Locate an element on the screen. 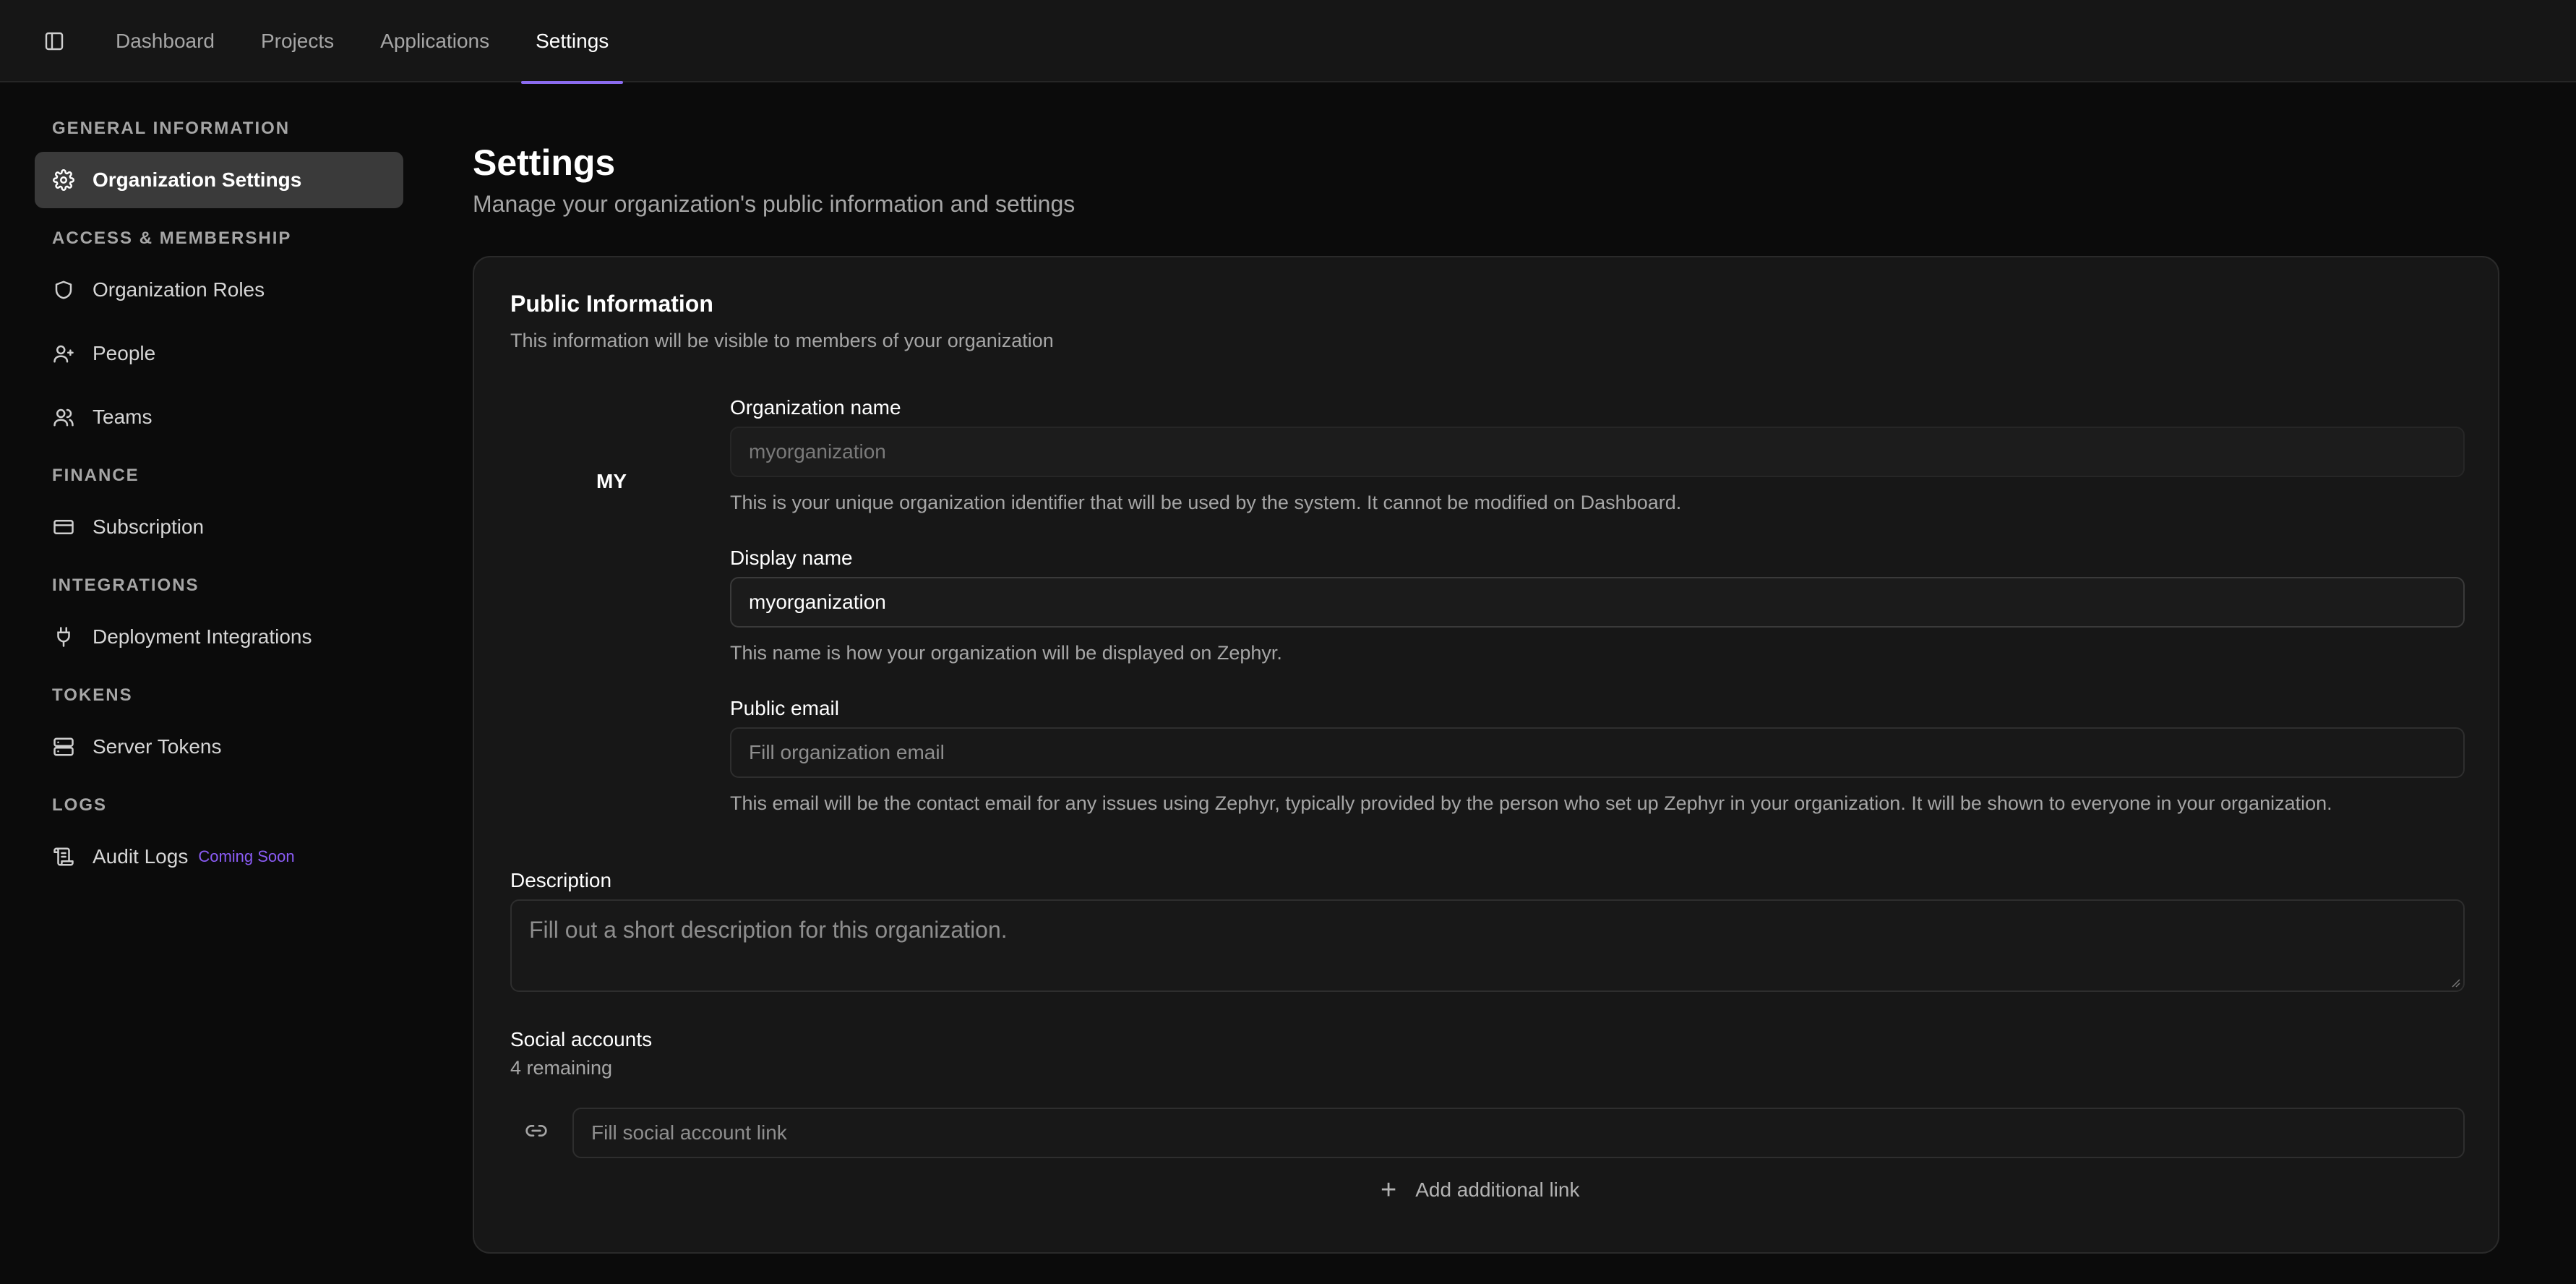  credit-card-icon is located at coordinates (64, 527).